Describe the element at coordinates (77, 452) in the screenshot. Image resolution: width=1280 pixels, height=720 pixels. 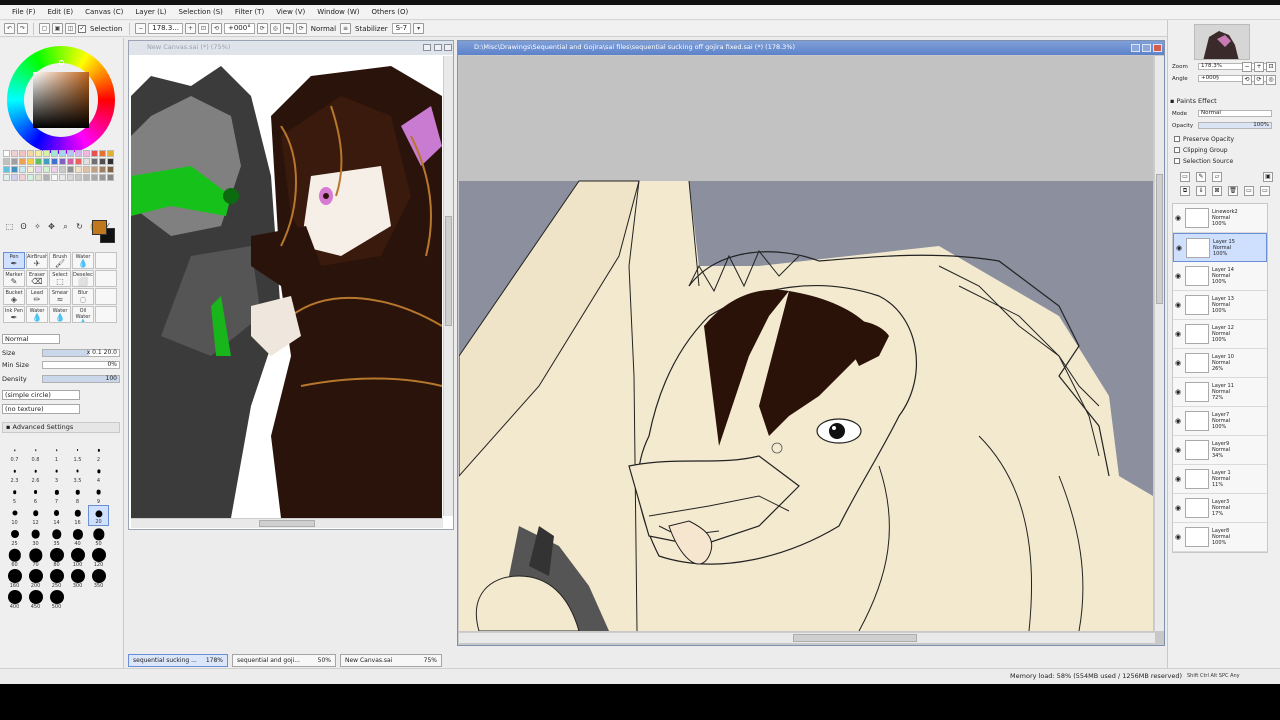
I see `brush-size-preset: 1.5` at that location.